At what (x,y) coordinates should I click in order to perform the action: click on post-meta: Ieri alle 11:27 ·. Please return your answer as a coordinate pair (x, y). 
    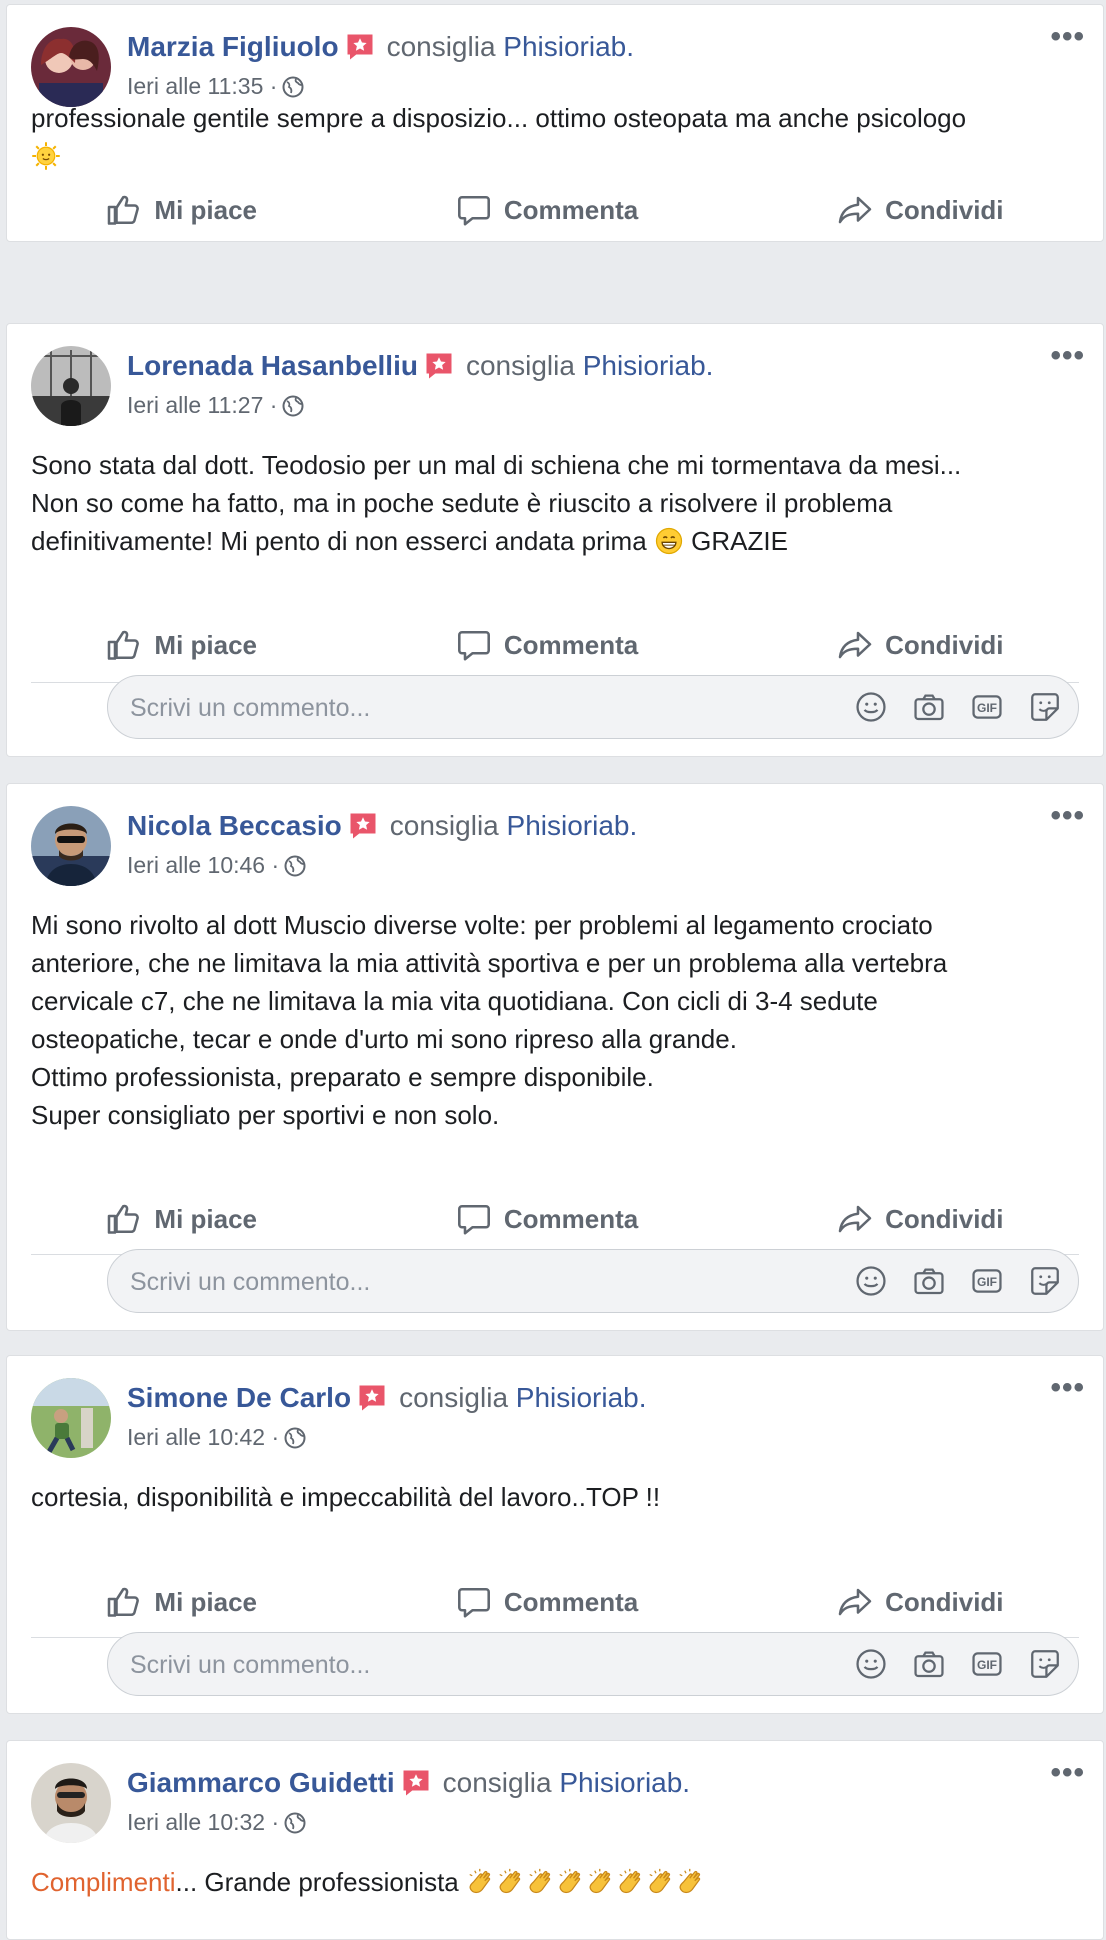
    Looking at the image, I should click on (216, 405).